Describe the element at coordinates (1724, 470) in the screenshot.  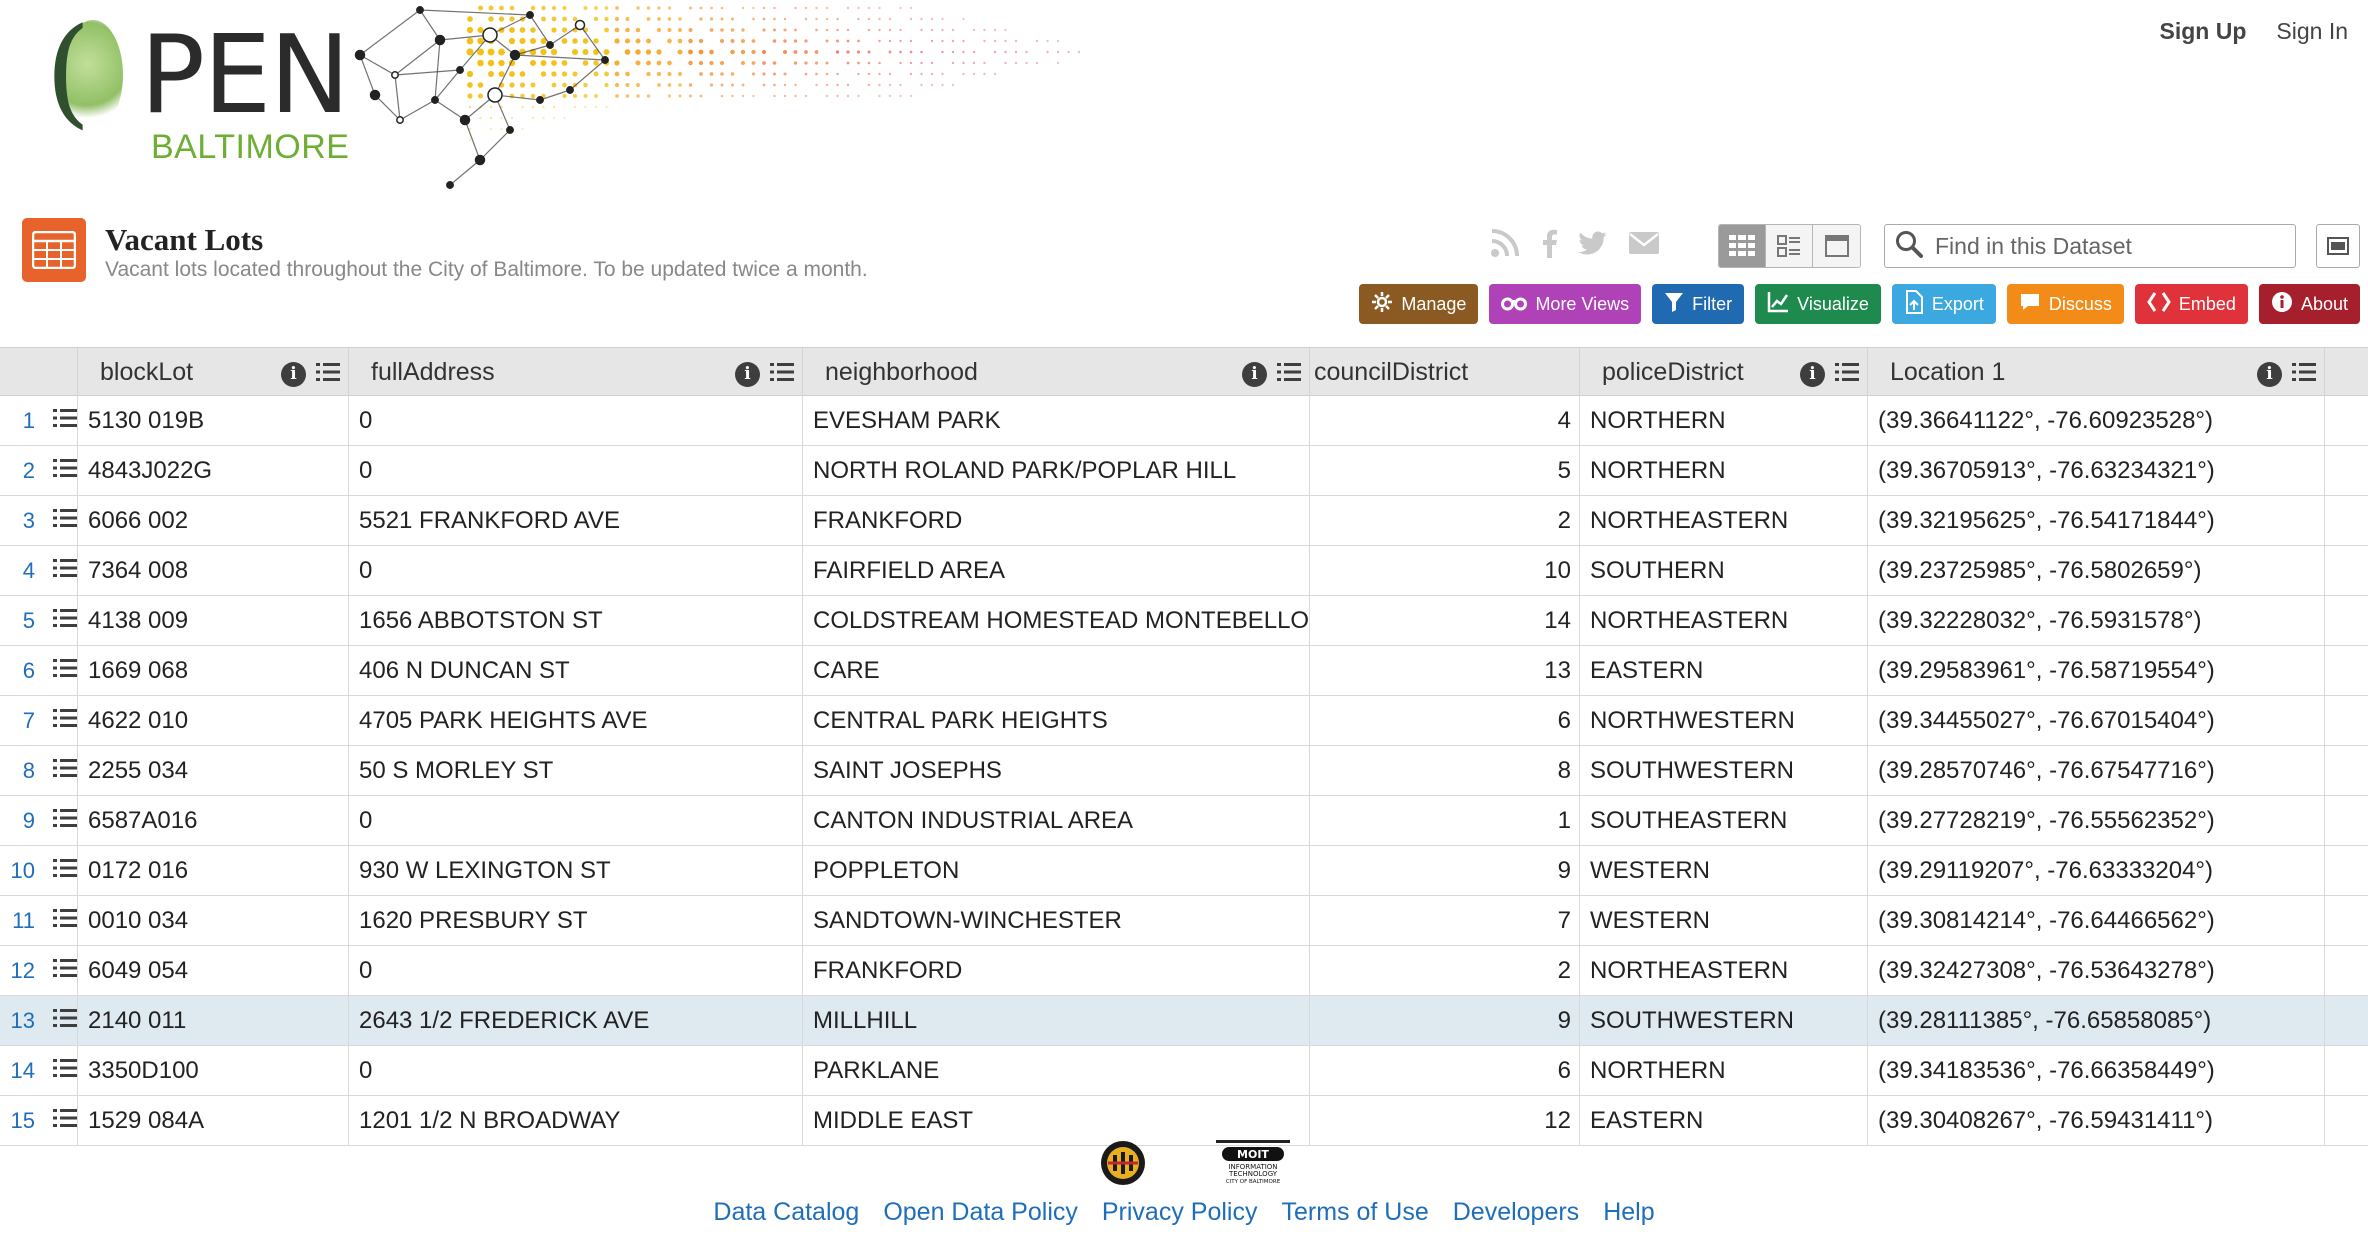
I see `cell-policedistrict: NORTHERN` at that location.